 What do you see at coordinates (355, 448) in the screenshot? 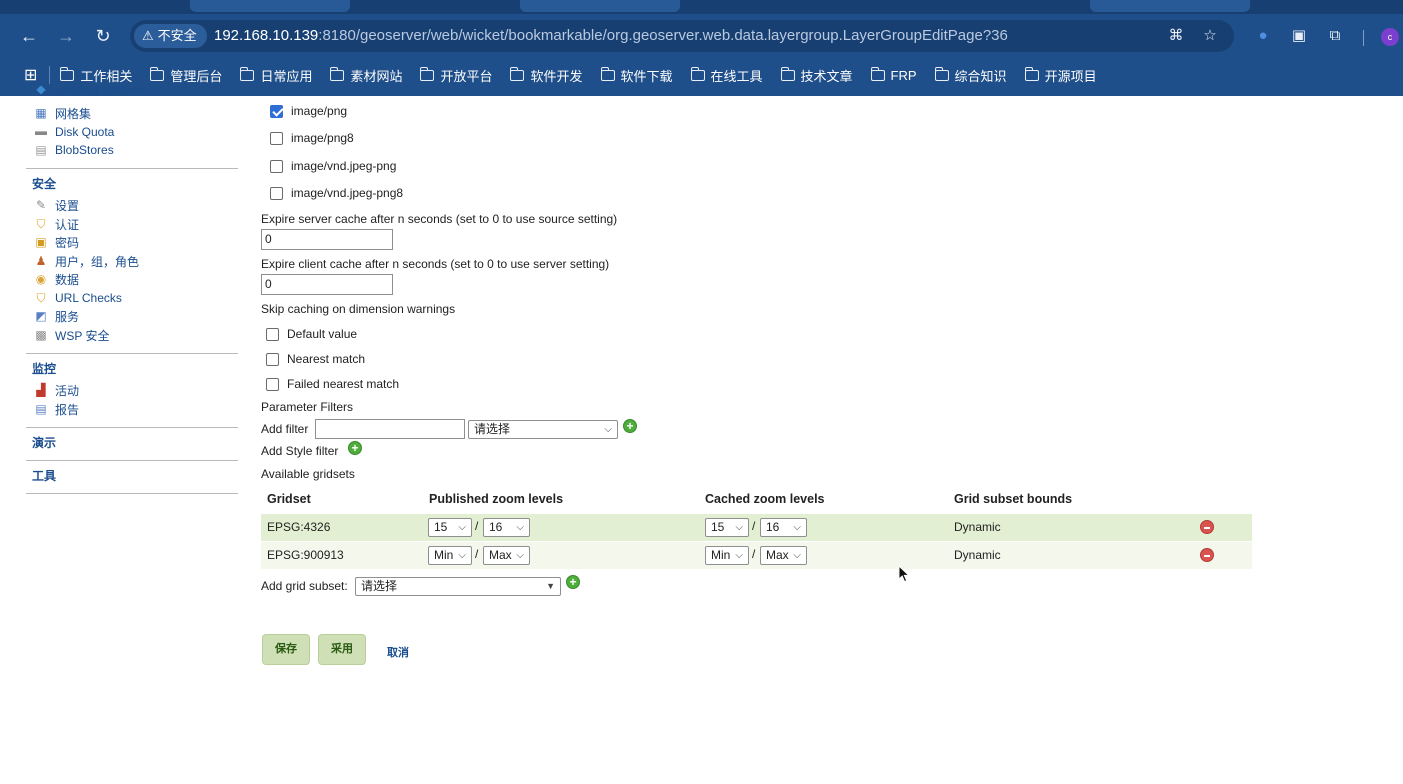
I see `add-style-filter-icon: +` at bounding box center [355, 448].